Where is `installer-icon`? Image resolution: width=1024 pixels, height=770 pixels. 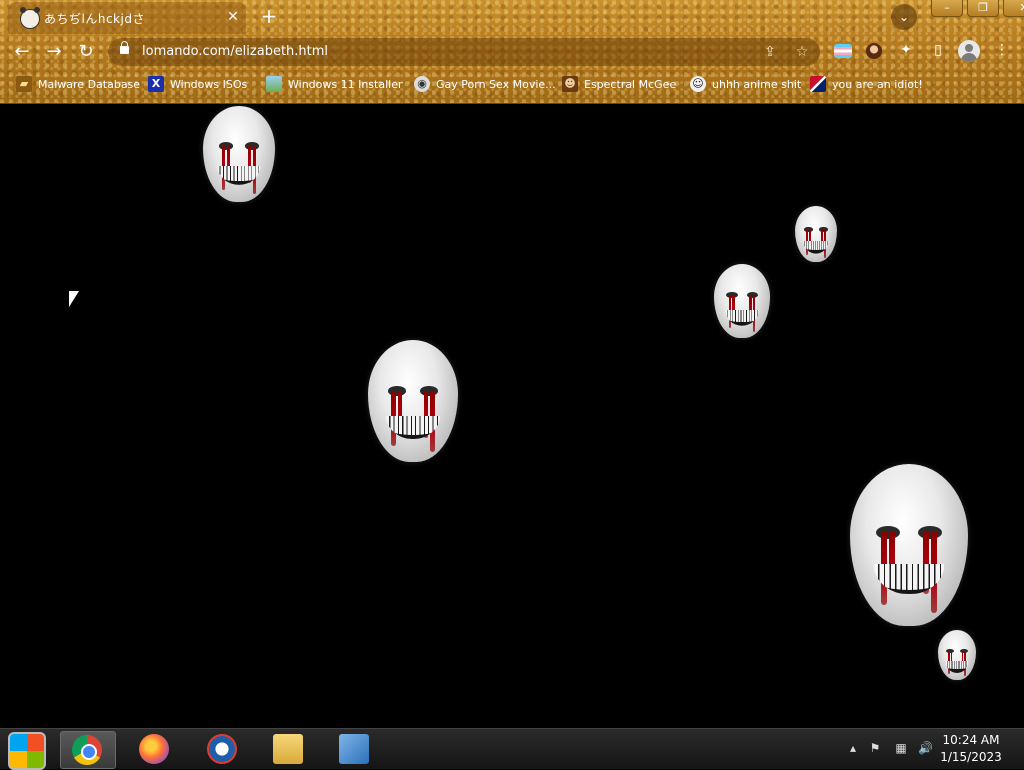 installer-icon is located at coordinates (354, 749).